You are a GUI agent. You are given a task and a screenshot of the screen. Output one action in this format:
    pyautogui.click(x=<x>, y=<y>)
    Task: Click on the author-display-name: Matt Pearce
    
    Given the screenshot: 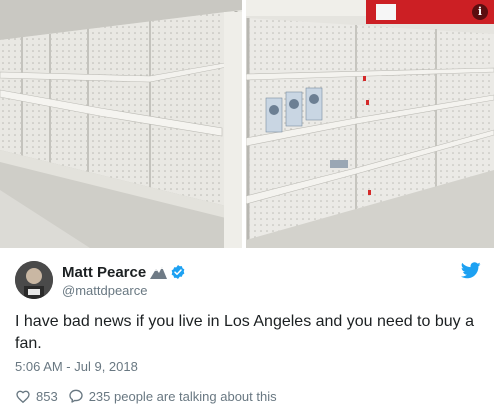 What is the action you would take?
    pyautogui.click(x=104, y=272)
    